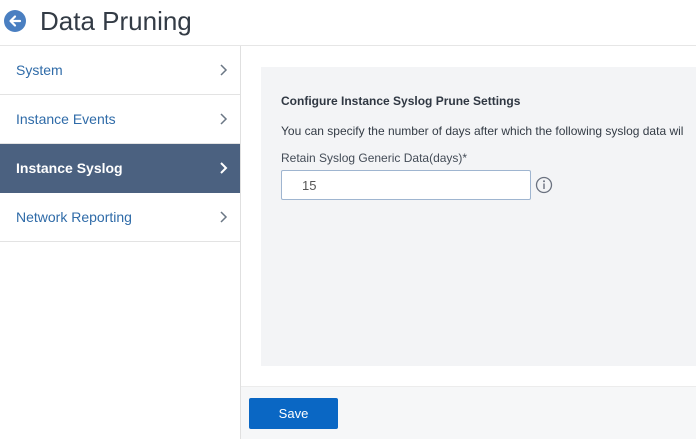 This screenshot has width=696, height=439. I want to click on page-title: Data Pruning, so click(116, 21).